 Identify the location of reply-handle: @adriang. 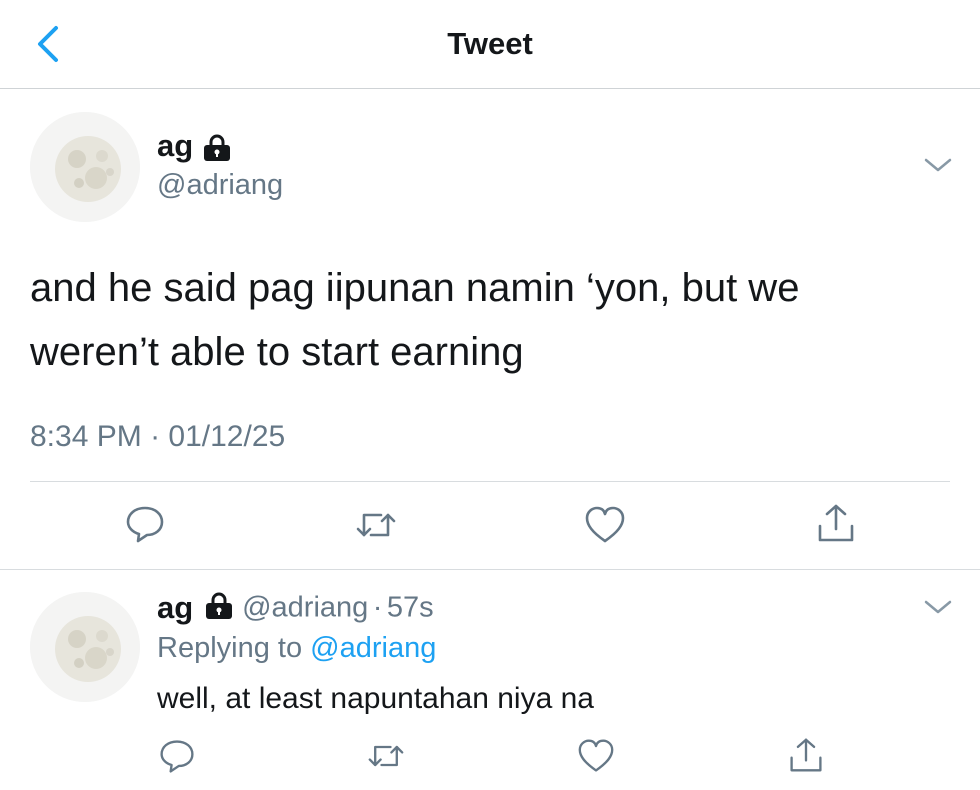
(305, 608).